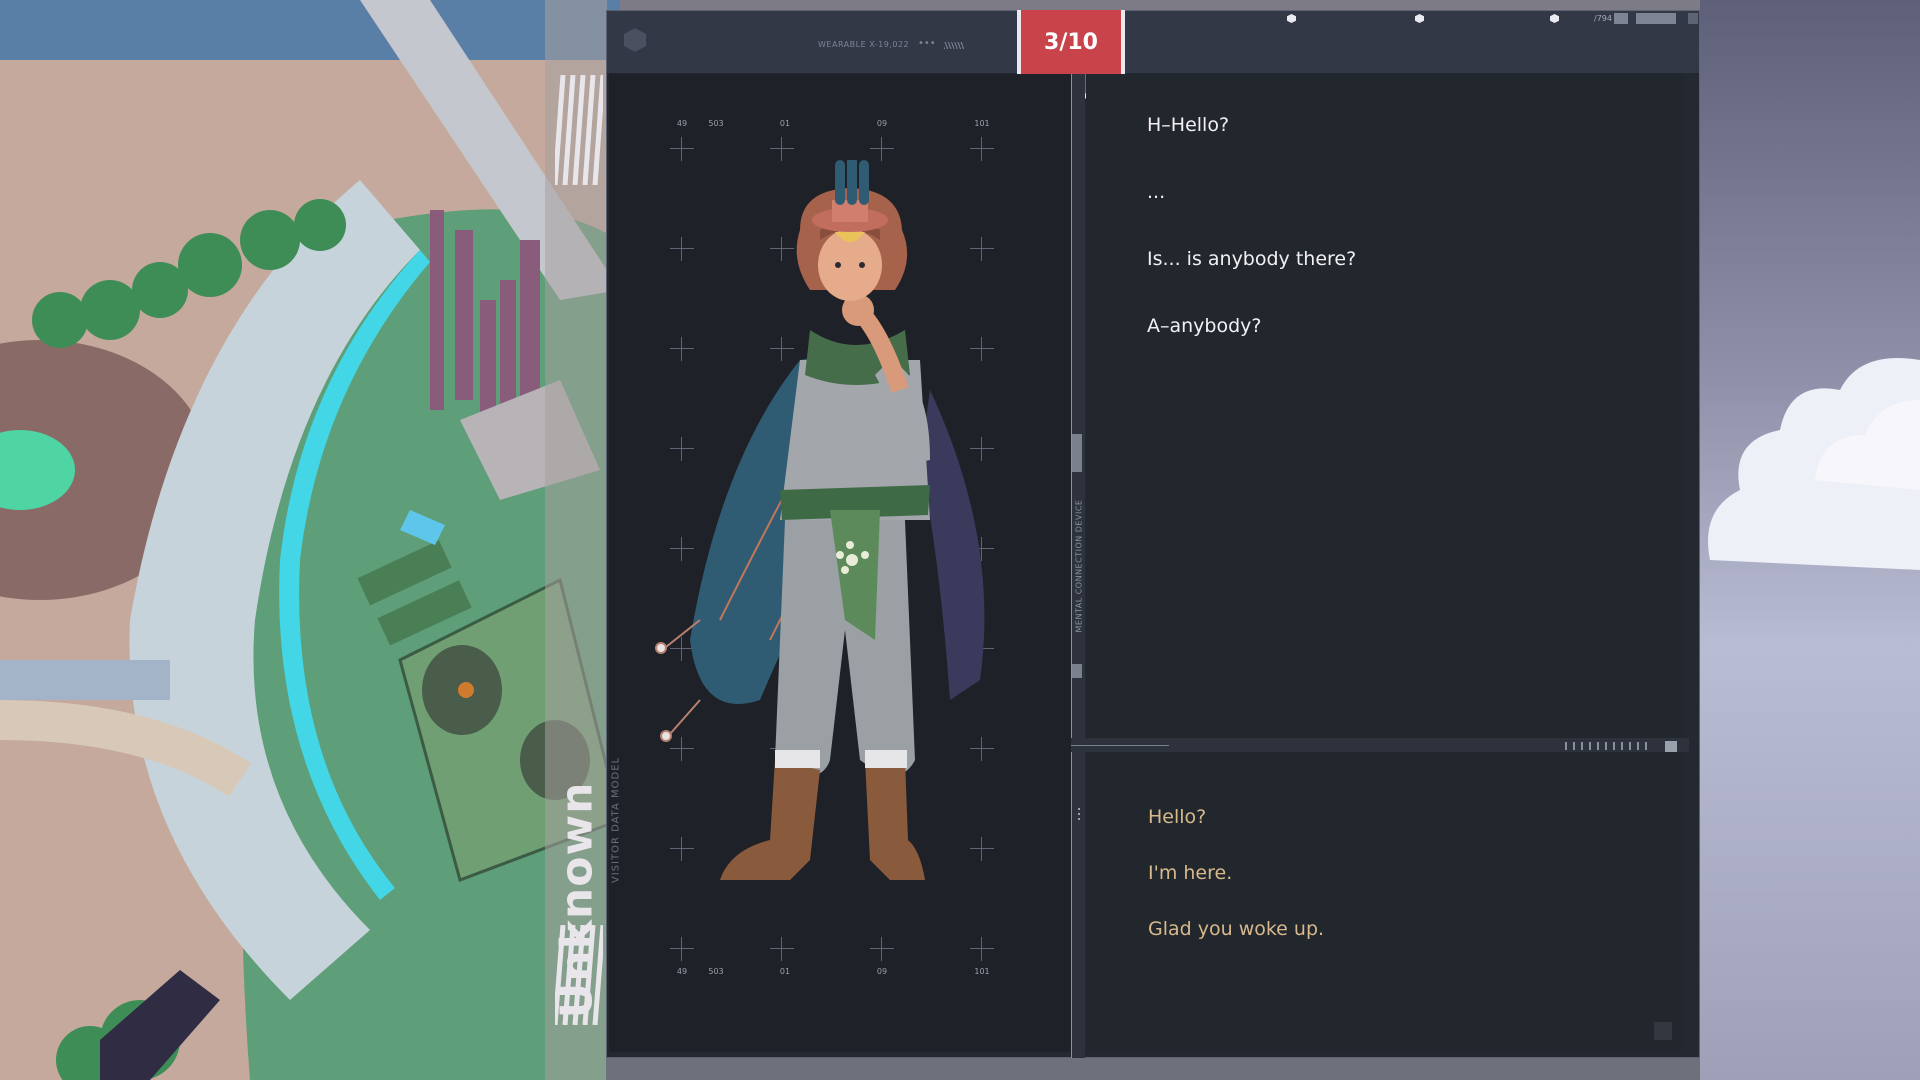 The height and width of the screenshot is (1080, 1920). I want to click on device-code: /794, so click(1603, 18).